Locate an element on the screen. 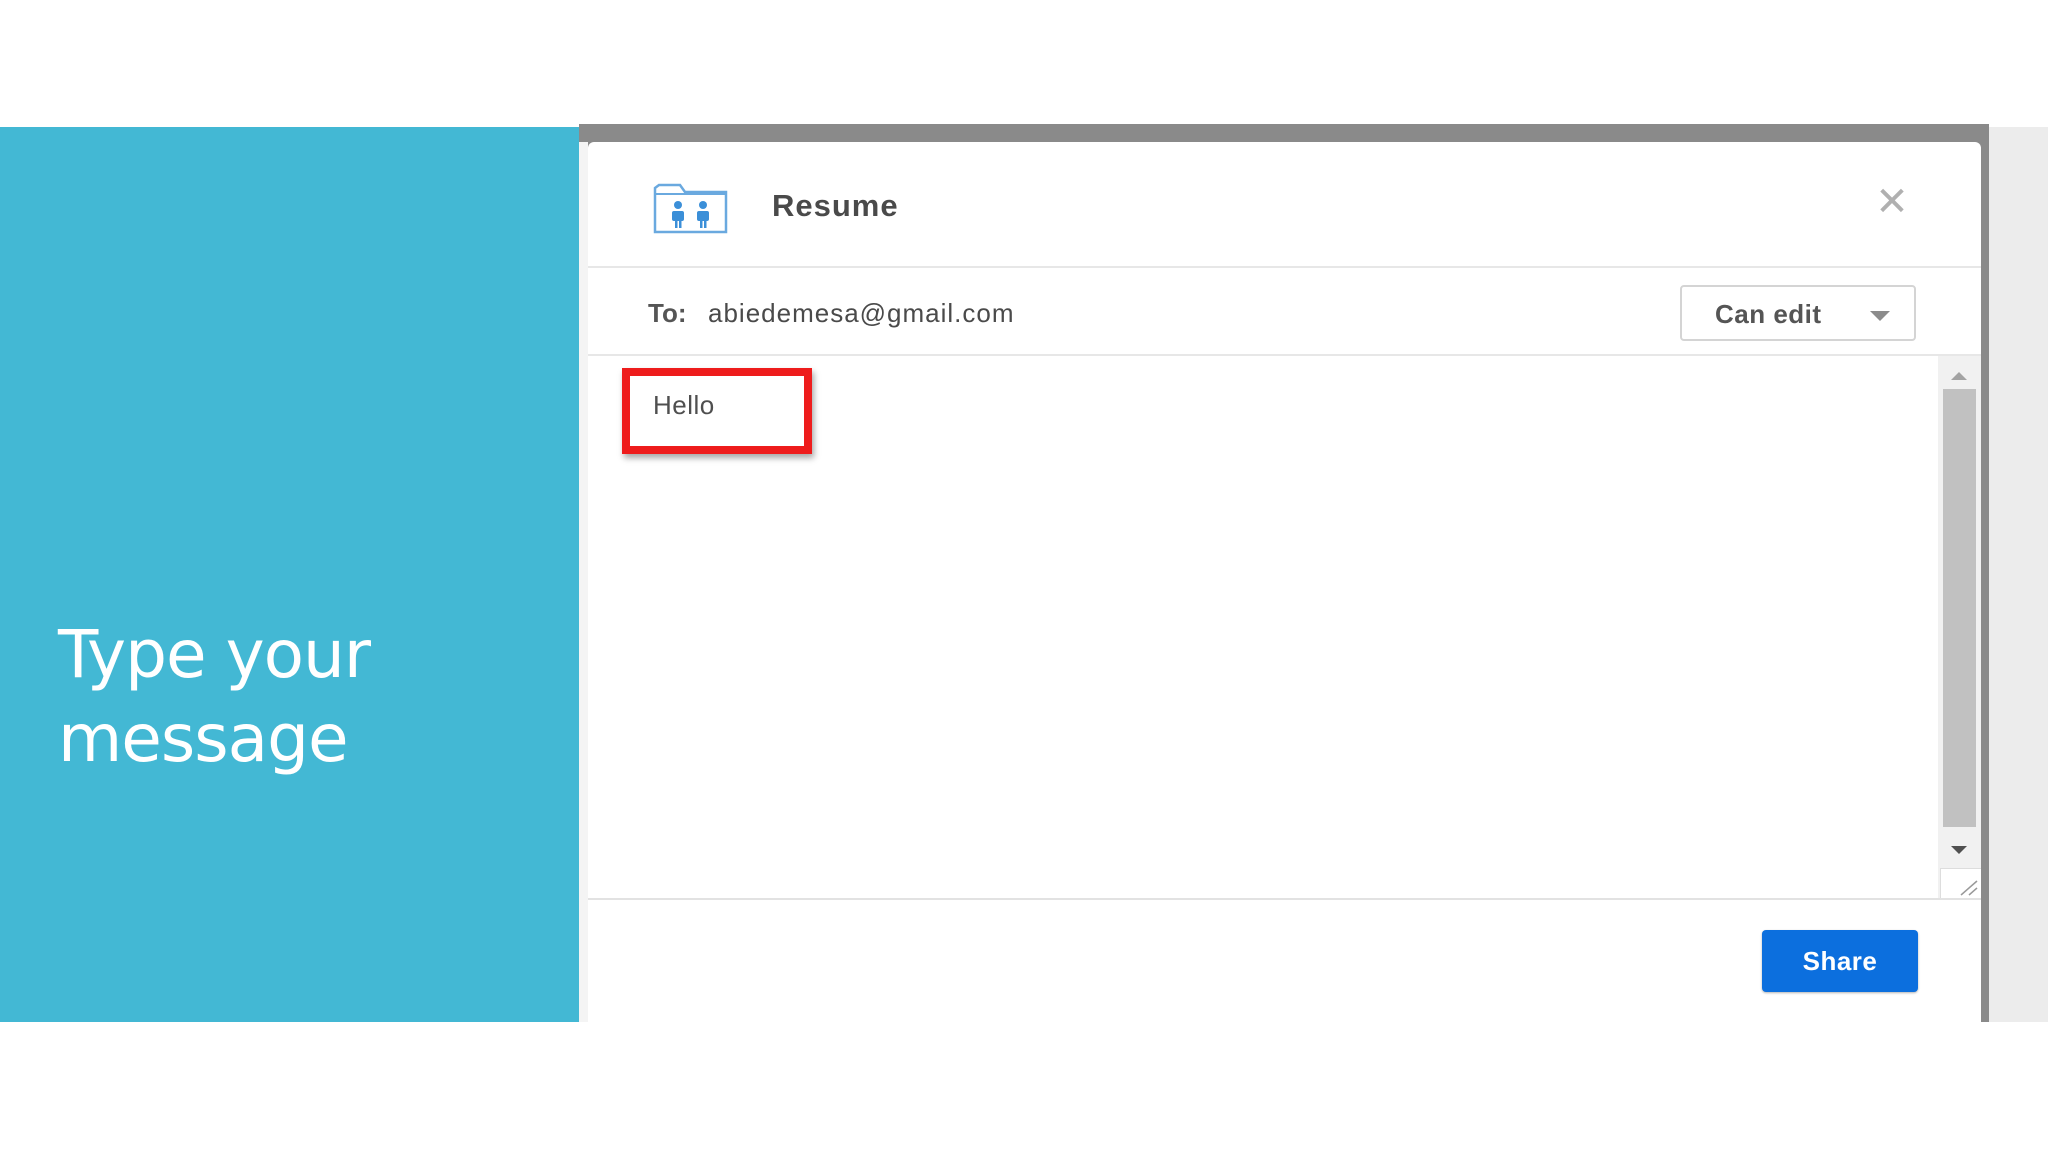 This screenshot has width=2048, height=1152. permission-dropdown: Can edit is located at coordinates (1798, 313).